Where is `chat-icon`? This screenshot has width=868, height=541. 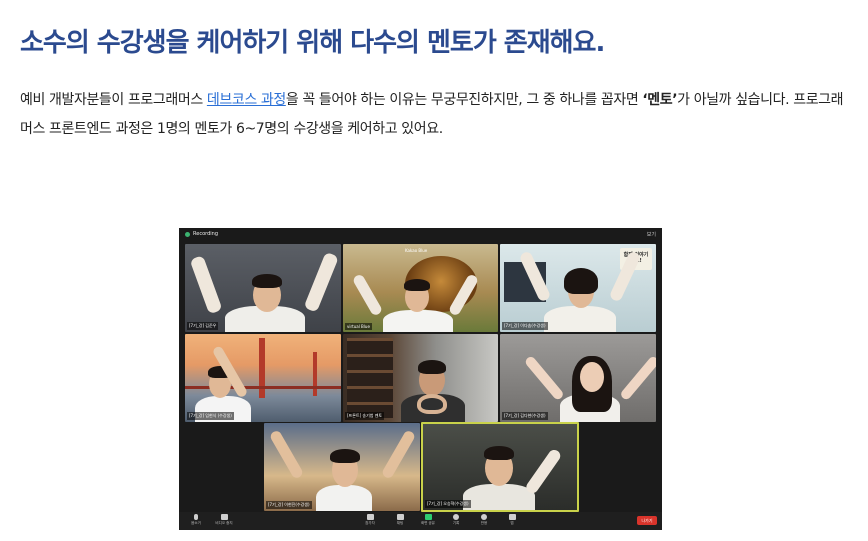 chat-icon is located at coordinates (400, 517).